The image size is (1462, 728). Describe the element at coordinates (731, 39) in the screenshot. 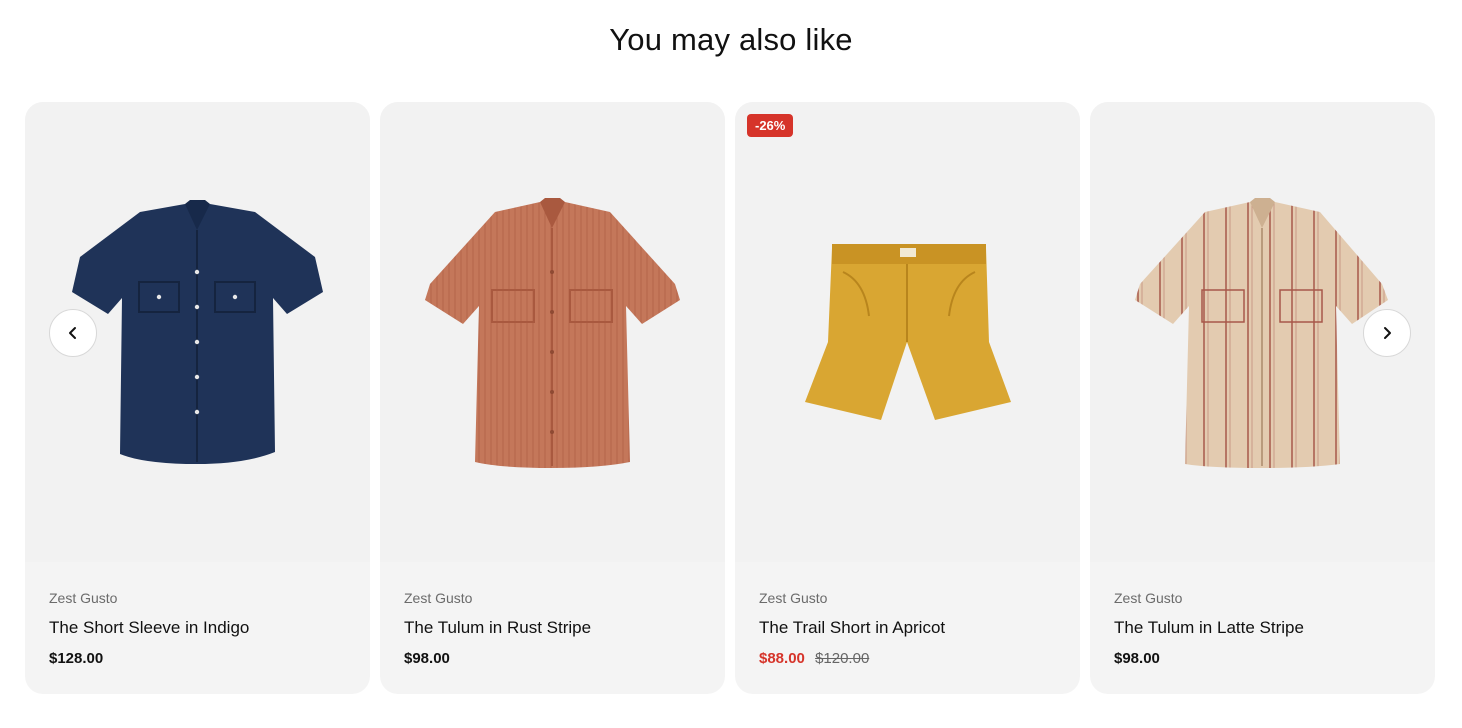

I see `section-title: You may also like` at that location.